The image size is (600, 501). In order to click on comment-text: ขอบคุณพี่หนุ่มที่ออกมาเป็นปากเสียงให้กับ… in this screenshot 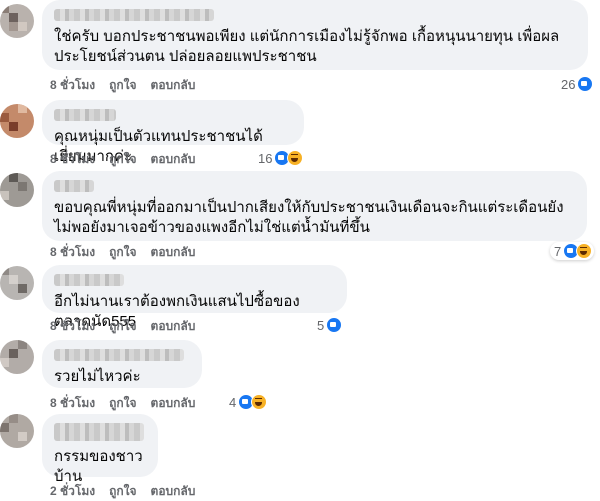, I will do `click(309, 217)`.